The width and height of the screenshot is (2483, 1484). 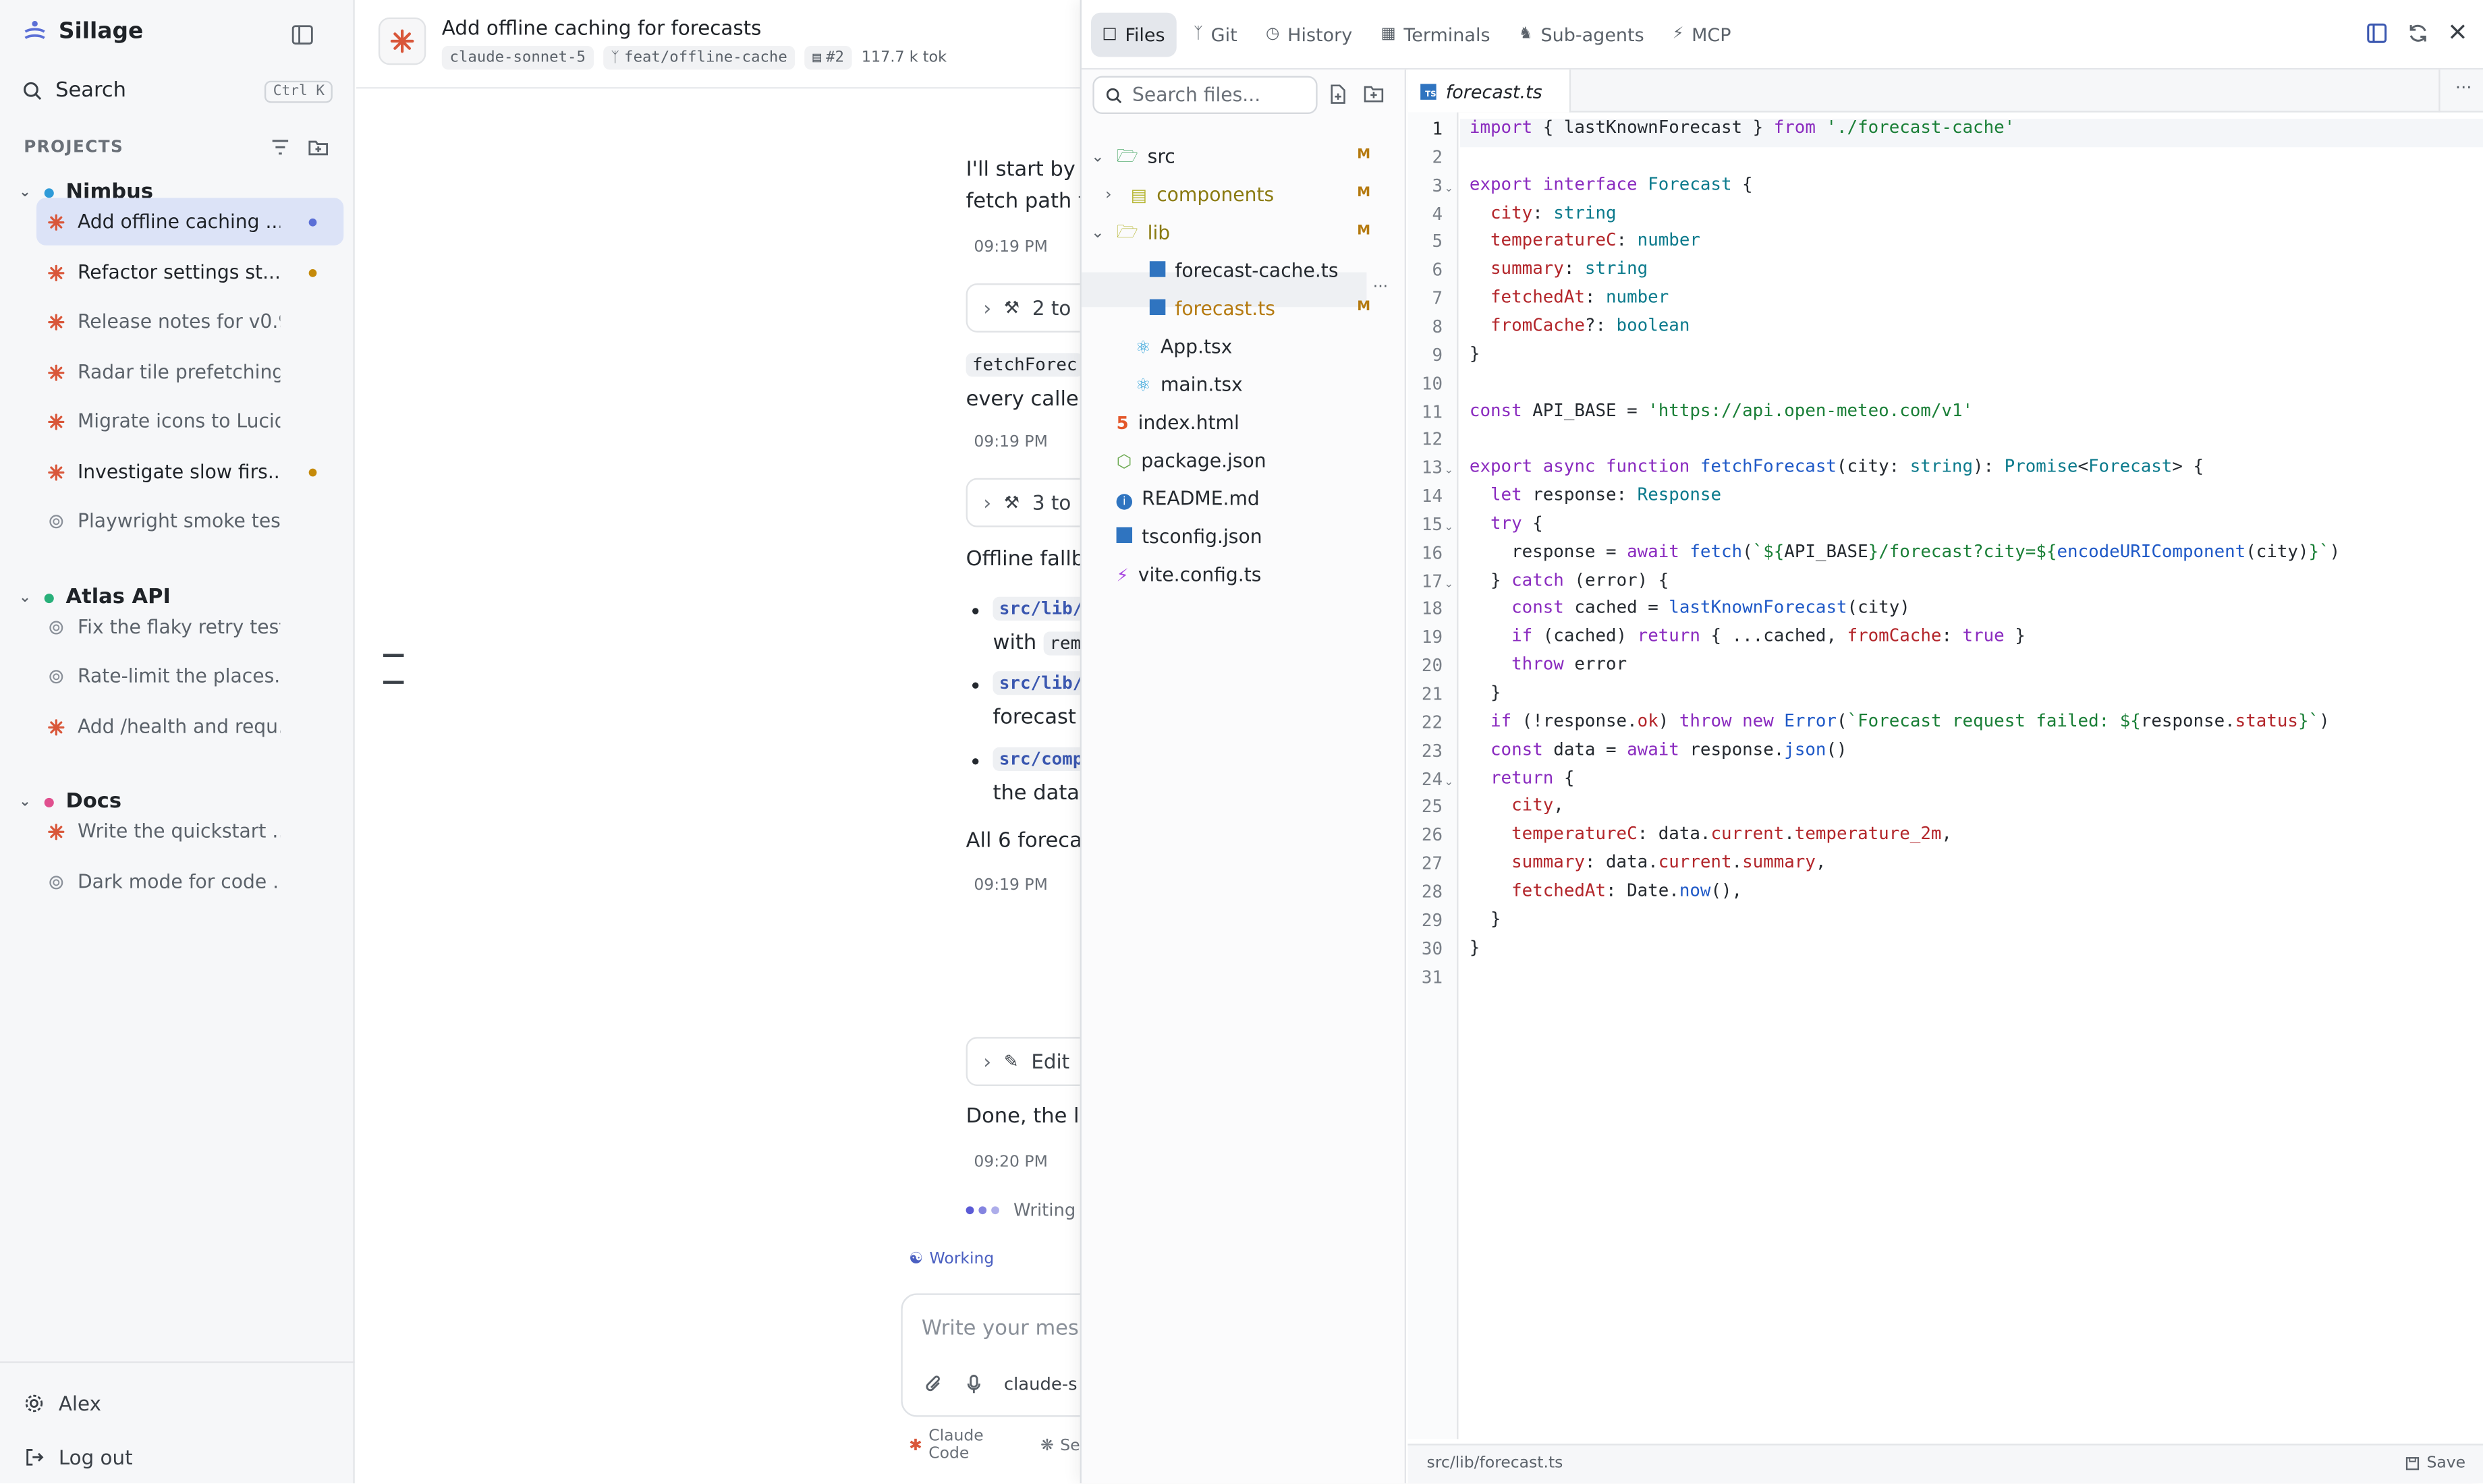 What do you see at coordinates (1001, 1329) in the screenshot?
I see `composer-placeholder: Write your mess` at bounding box center [1001, 1329].